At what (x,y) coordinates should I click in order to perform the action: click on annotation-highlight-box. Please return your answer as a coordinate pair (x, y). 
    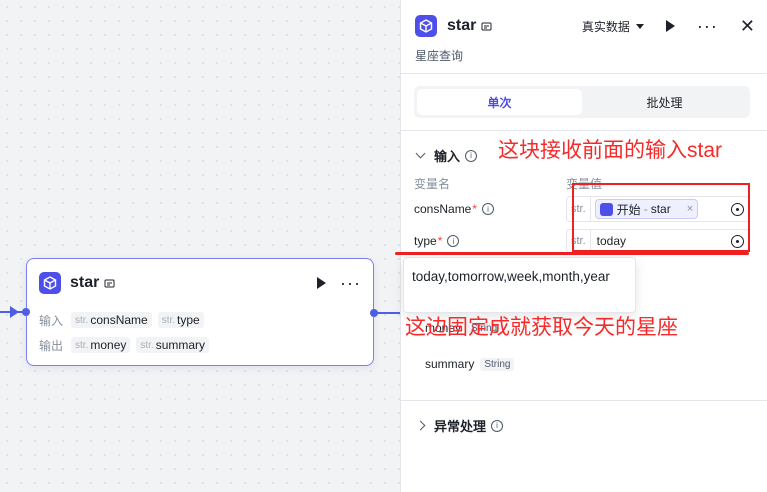
    Looking at the image, I should click on (661, 217).